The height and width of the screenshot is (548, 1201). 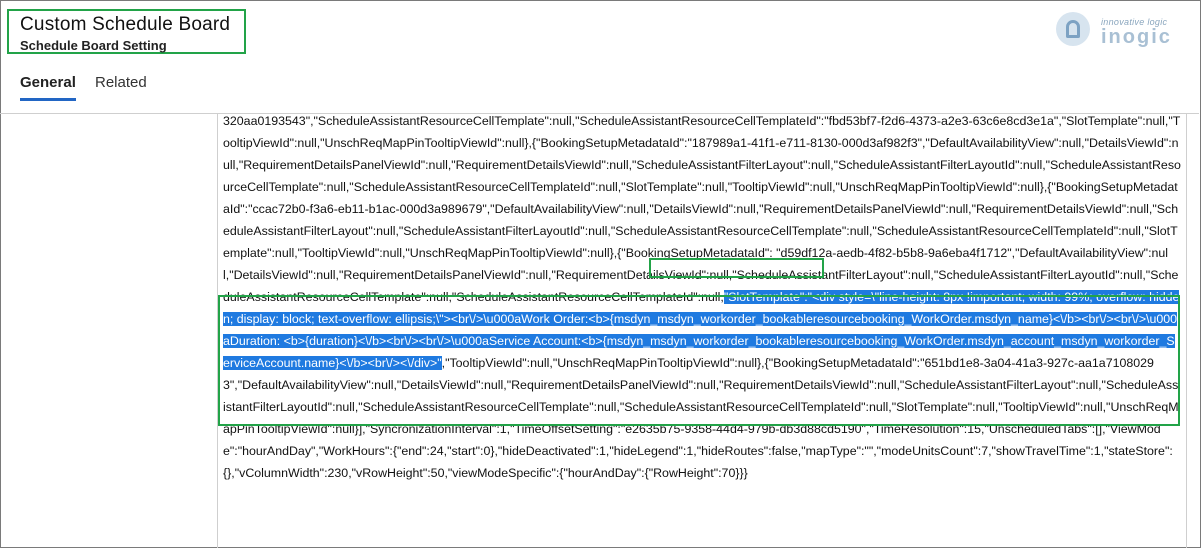 What do you see at coordinates (736, 268) in the screenshot?
I see `booking-setup-key-highlight` at bounding box center [736, 268].